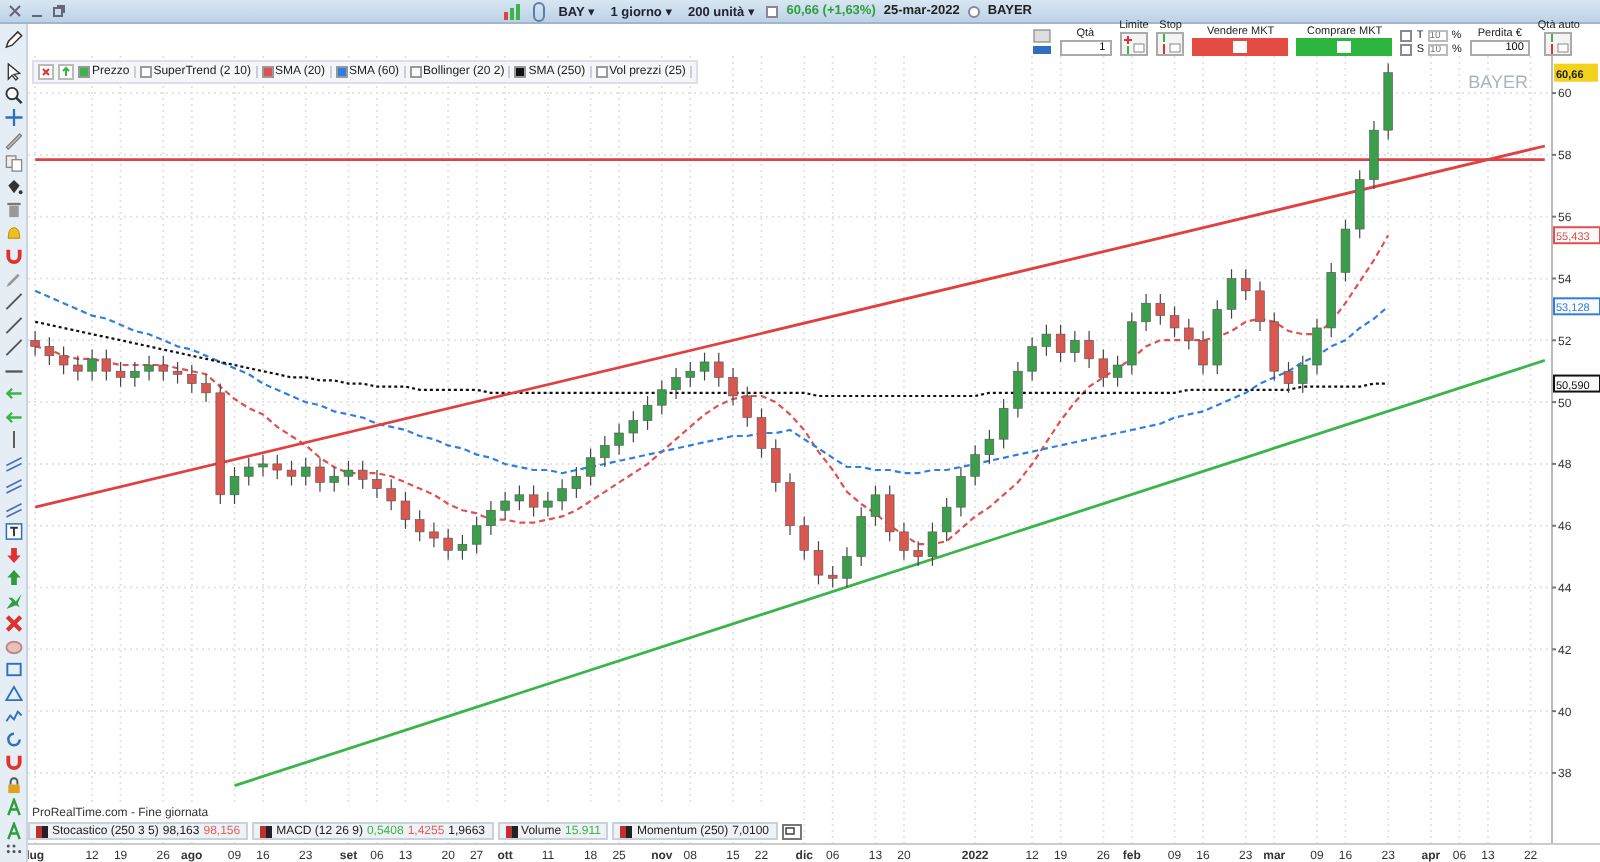  I want to click on quote-checkbox, so click(772, 11).